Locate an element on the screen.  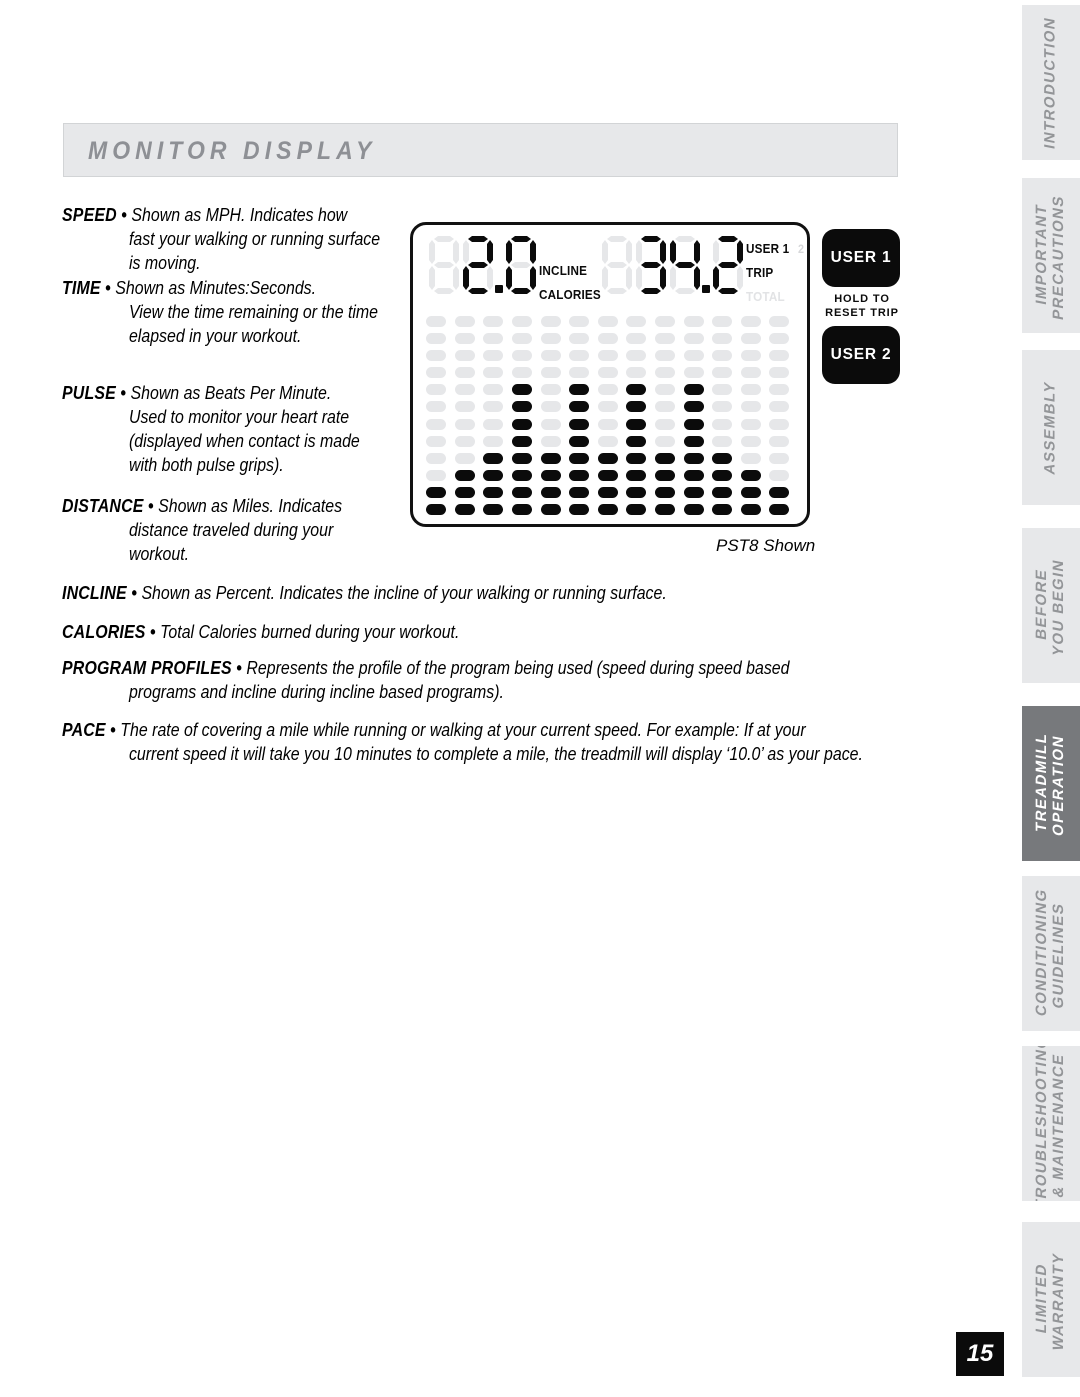
sidebar-tab-treadmill-operation: TREADMILL OPERATION is located at coordinates (1051, 783).